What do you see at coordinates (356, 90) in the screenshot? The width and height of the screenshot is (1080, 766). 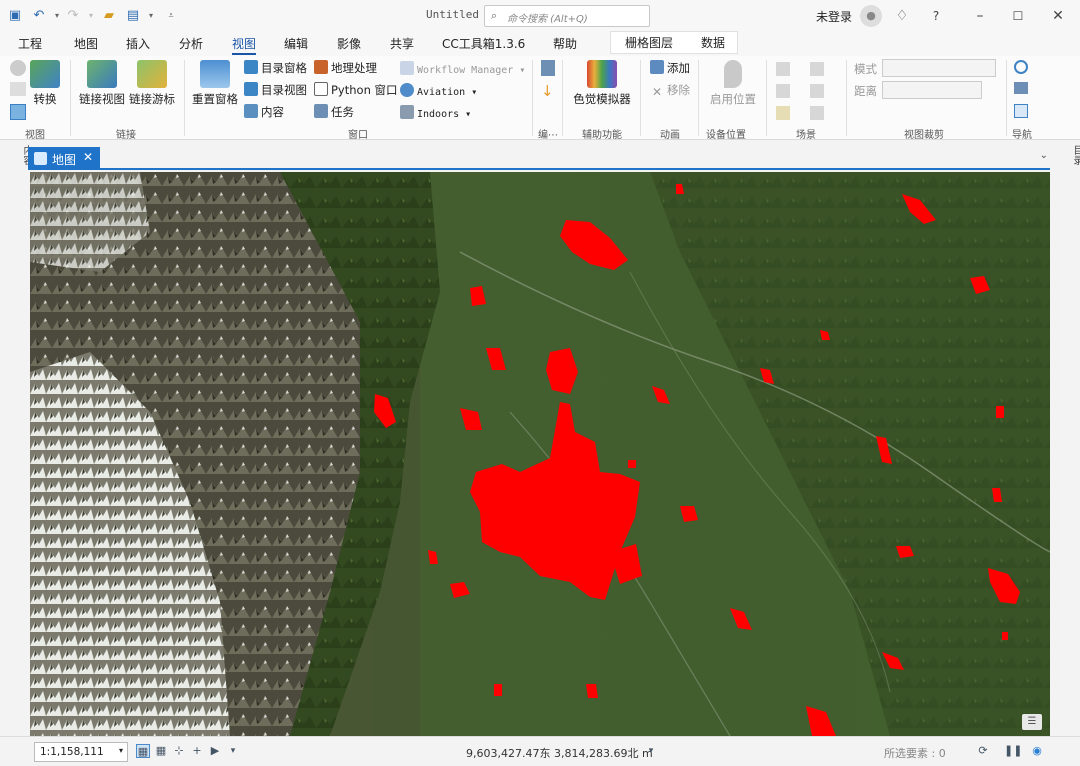 I see `python-window-button: Python 窗口` at bounding box center [356, 90].